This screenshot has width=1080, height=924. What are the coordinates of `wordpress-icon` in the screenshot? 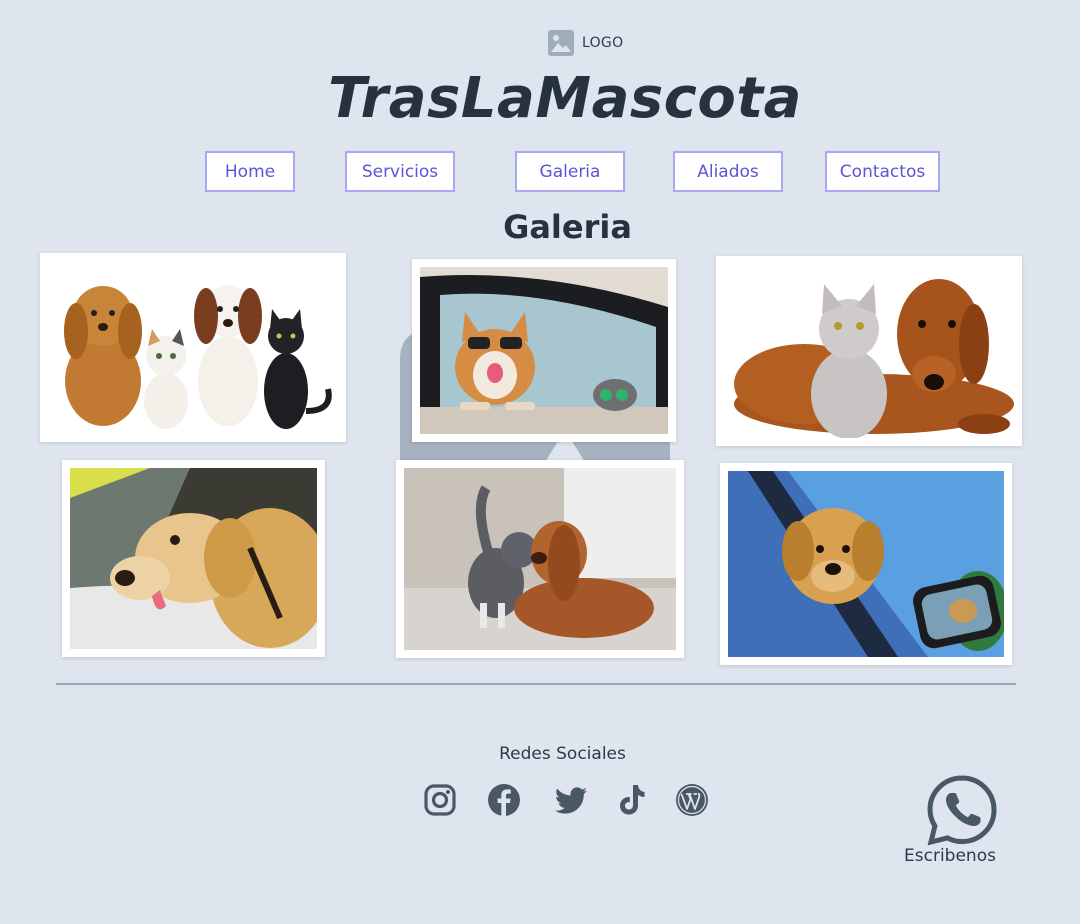 It's located at (692, 800).